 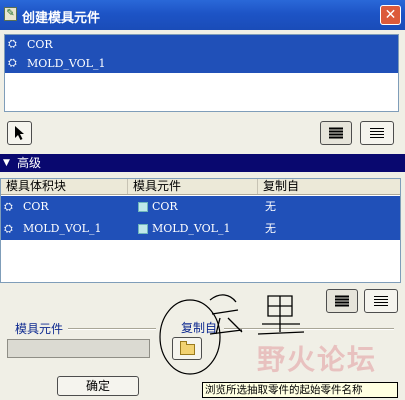 I want to click on mold-component-field, so click(x=78, y=348).